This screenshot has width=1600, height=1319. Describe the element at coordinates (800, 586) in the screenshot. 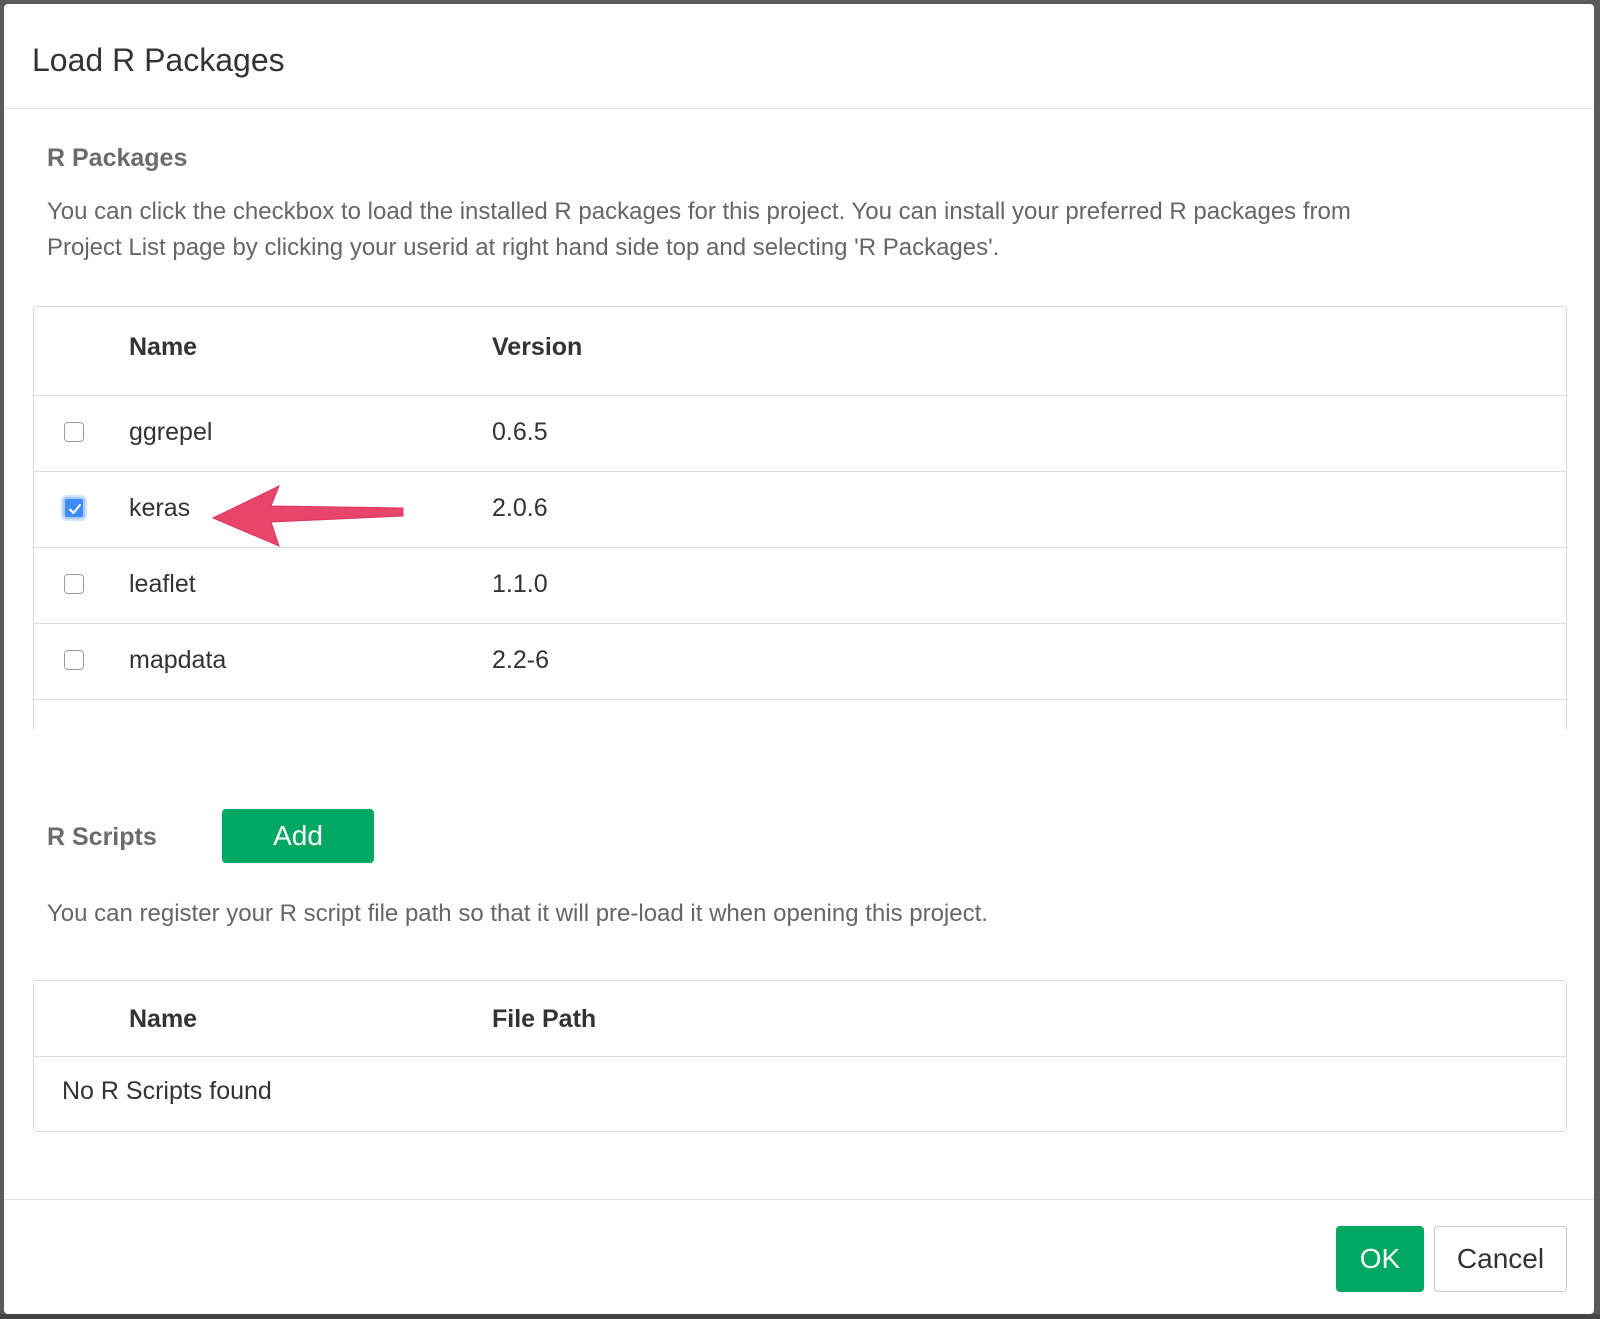

I see `table-row: leaflet 1.1.0` at that location.